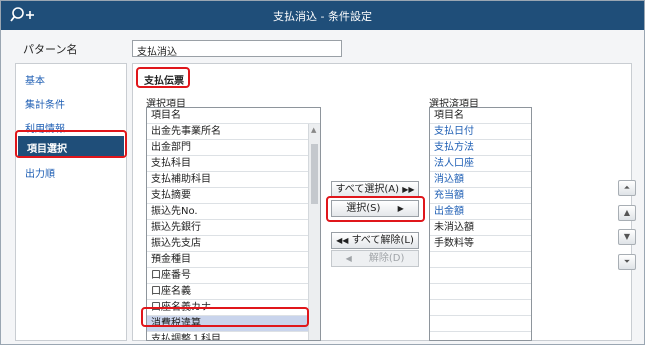  What do you see at coordinates (233, 276) in the screenshot?
I see `list-item: 口座番号` at bounding box center [233, 276].